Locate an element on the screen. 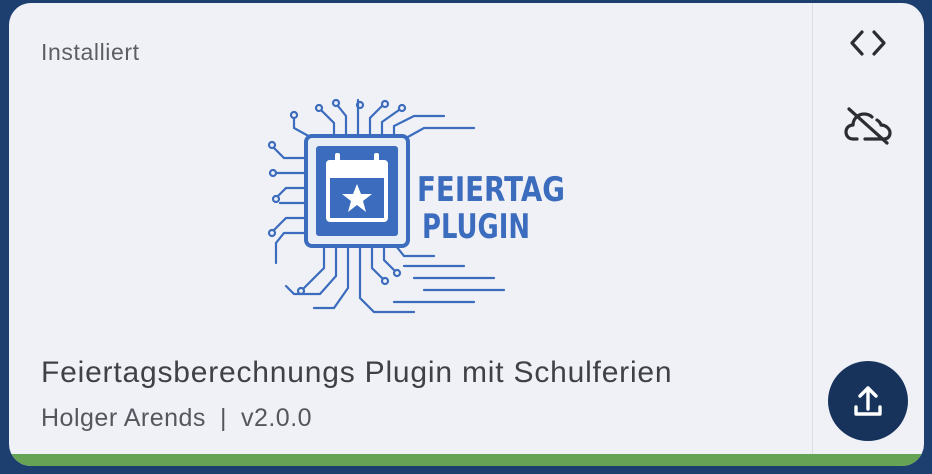 This screenshot has height=474, width=932. cloud-off-icon is located at coordinates (868, 126).